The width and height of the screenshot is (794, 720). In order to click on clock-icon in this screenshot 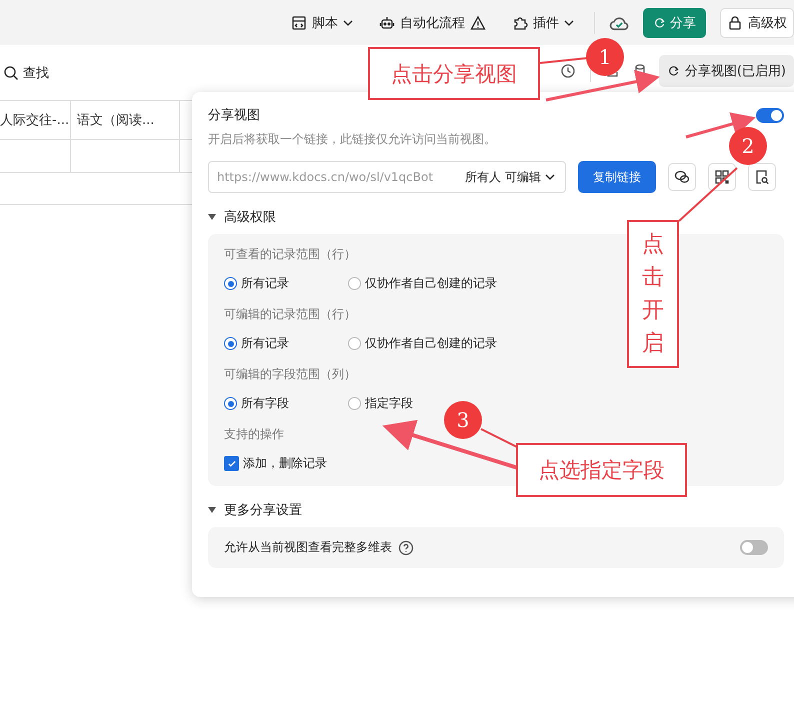, I will do `click(568, 70)`.